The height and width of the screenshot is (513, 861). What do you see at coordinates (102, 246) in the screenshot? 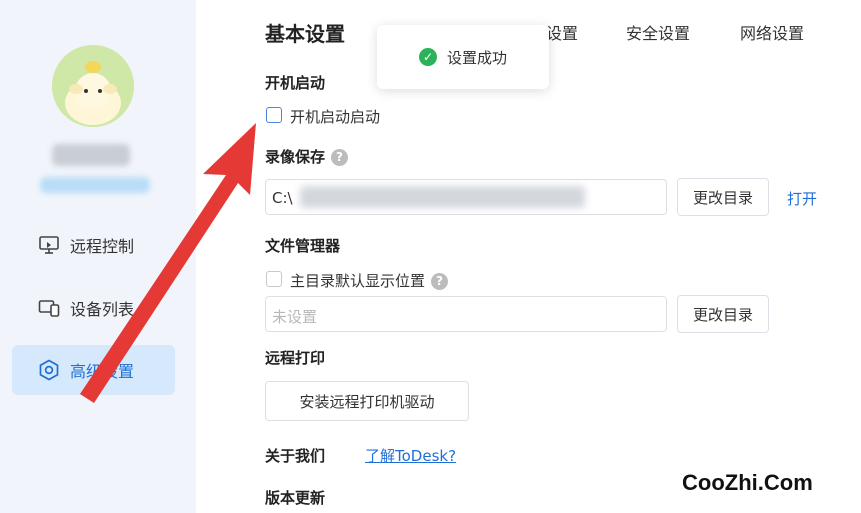
I see `sidebar-item-label: 远程控制` at bounding box center [102, 246].